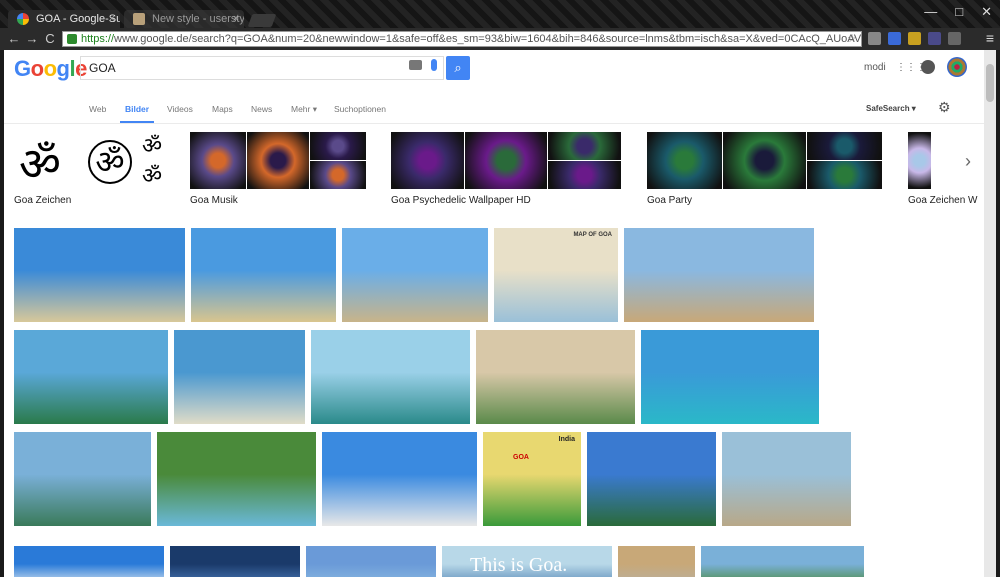 The height and width of the screenshot is (577, 1000). I want to click on microphone-icon, so click(434, 65).